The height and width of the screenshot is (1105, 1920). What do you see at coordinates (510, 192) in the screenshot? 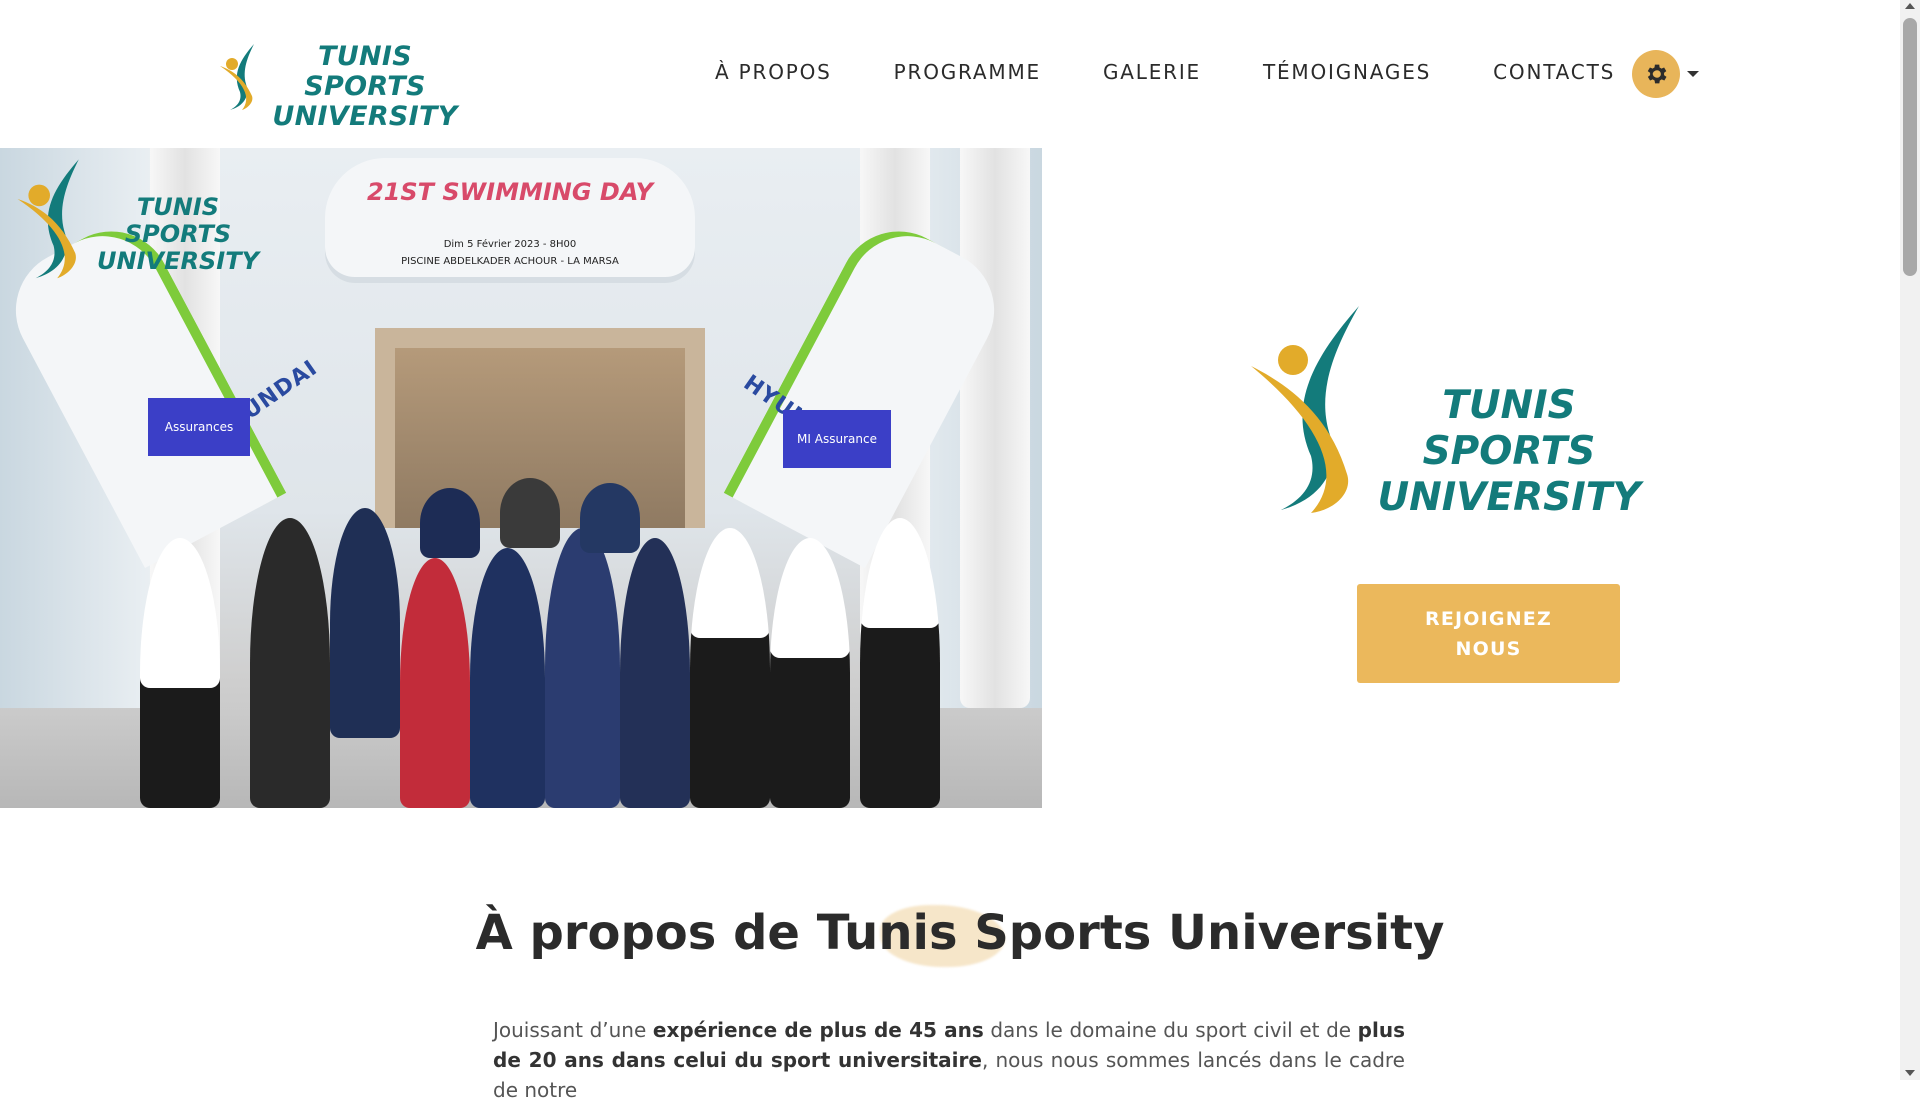
I see `arch-title: 21ST SWIMMING DAY` at bounding box center [510, 192].